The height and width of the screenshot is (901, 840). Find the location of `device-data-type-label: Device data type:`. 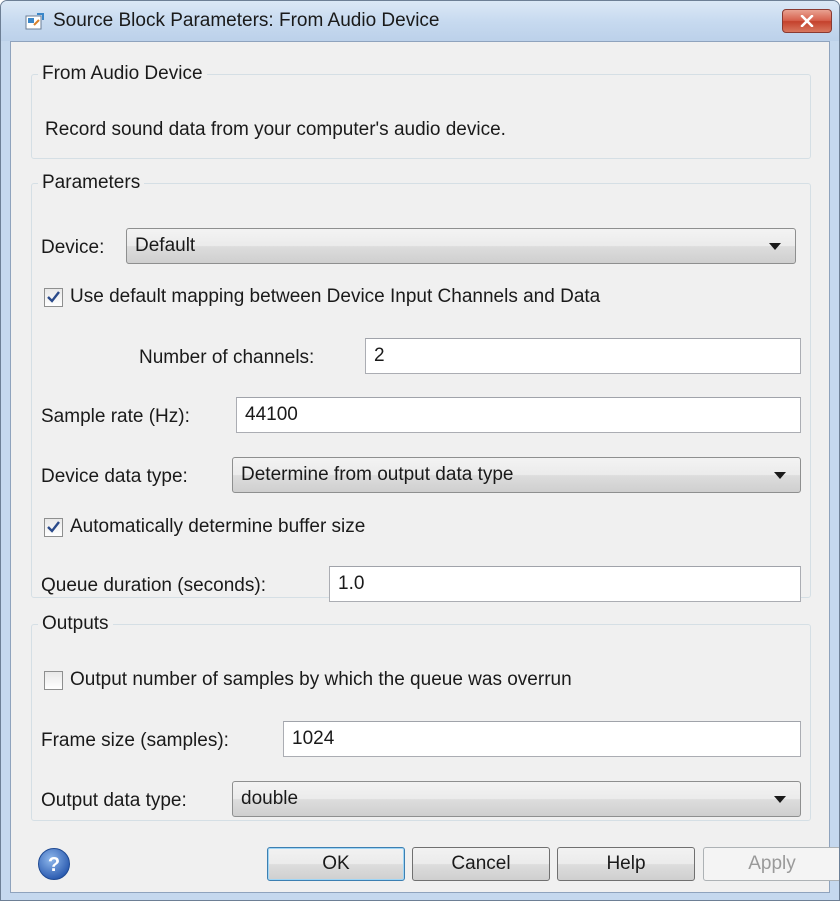

device-data-type-label: Device data type: is located at coordinates (114, 476).